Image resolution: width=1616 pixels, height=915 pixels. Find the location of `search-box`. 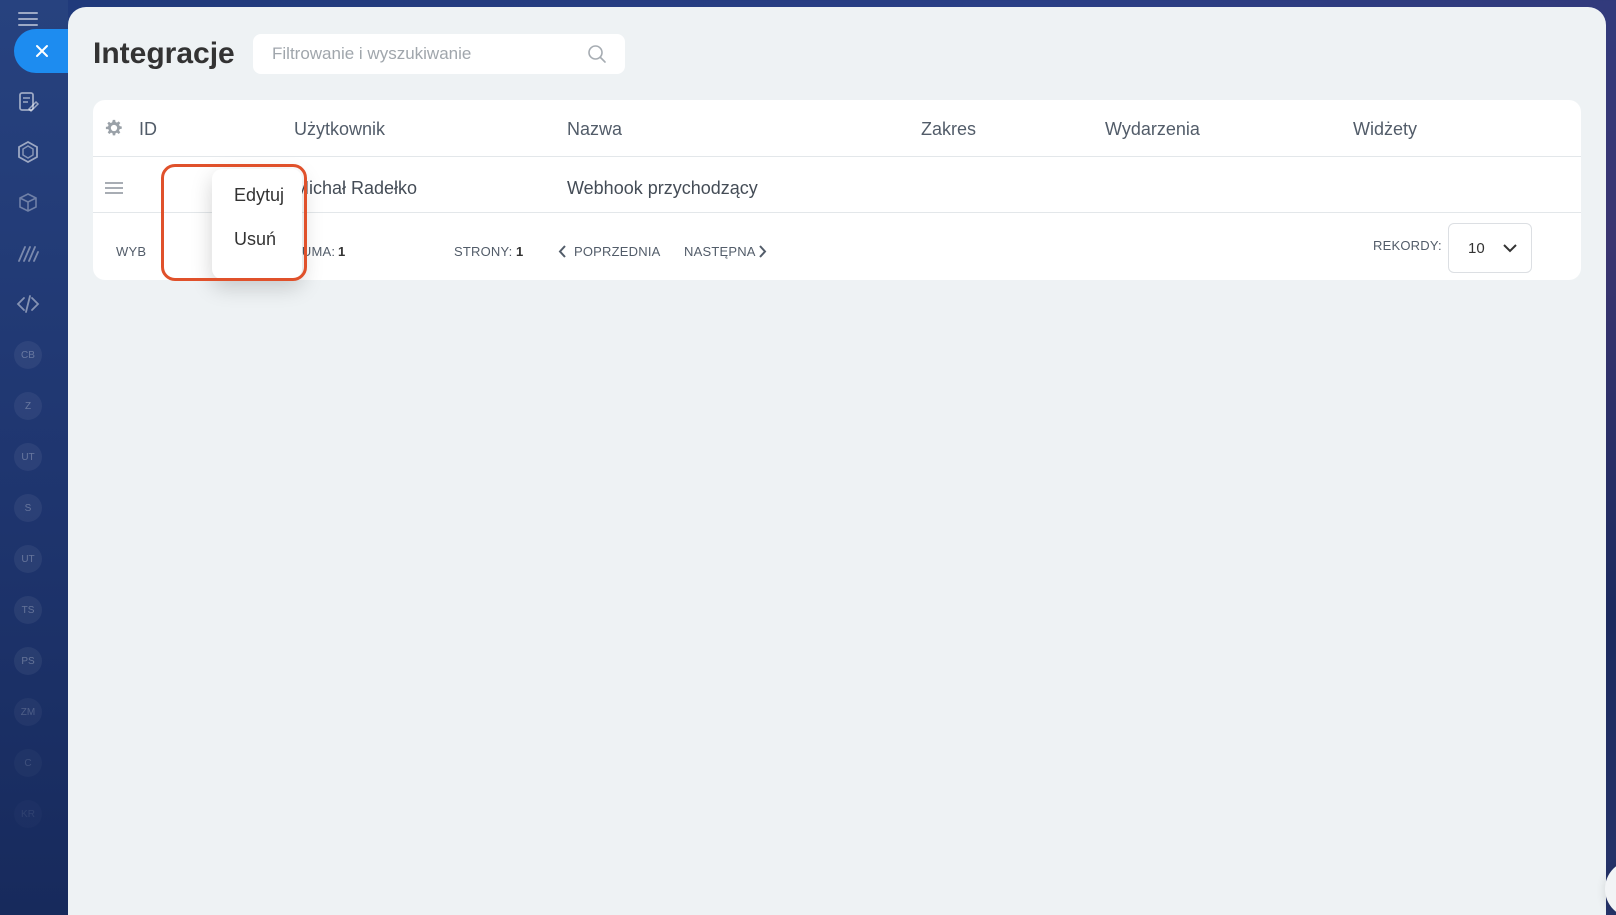

search-box is located at coordinates (439, 54).